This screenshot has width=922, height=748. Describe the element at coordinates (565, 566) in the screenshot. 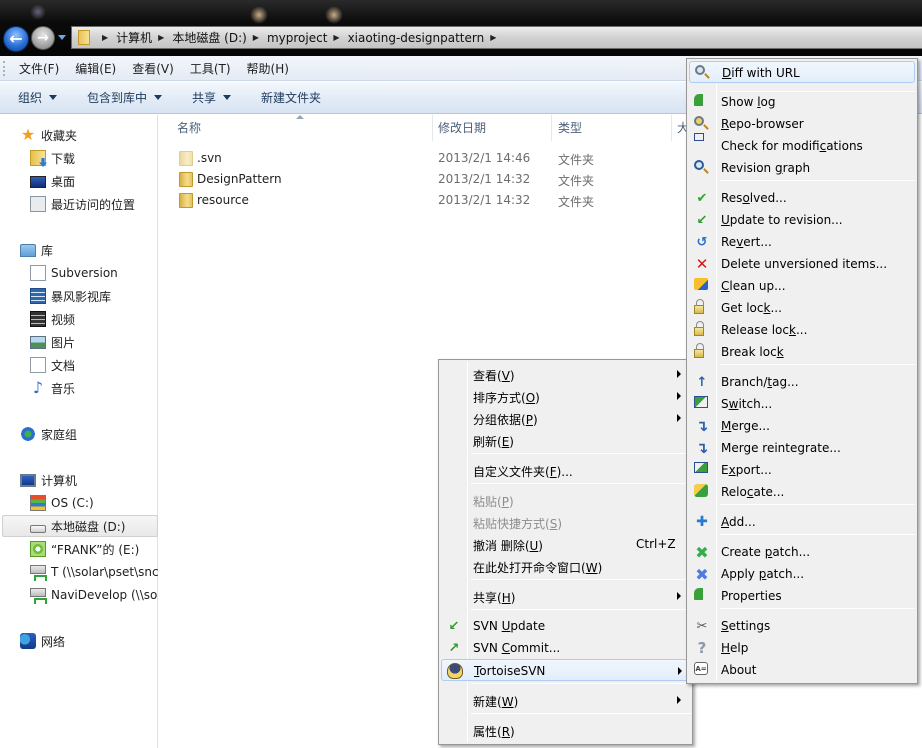

I see `context-menu-item: 在此处打开命令窗口(W)` at that location.